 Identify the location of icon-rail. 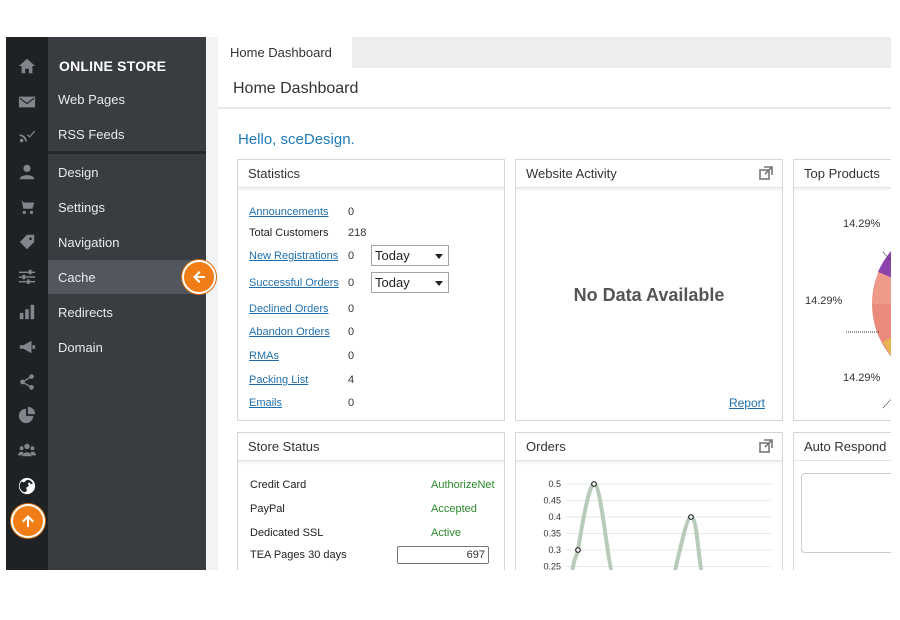
(27, 303).